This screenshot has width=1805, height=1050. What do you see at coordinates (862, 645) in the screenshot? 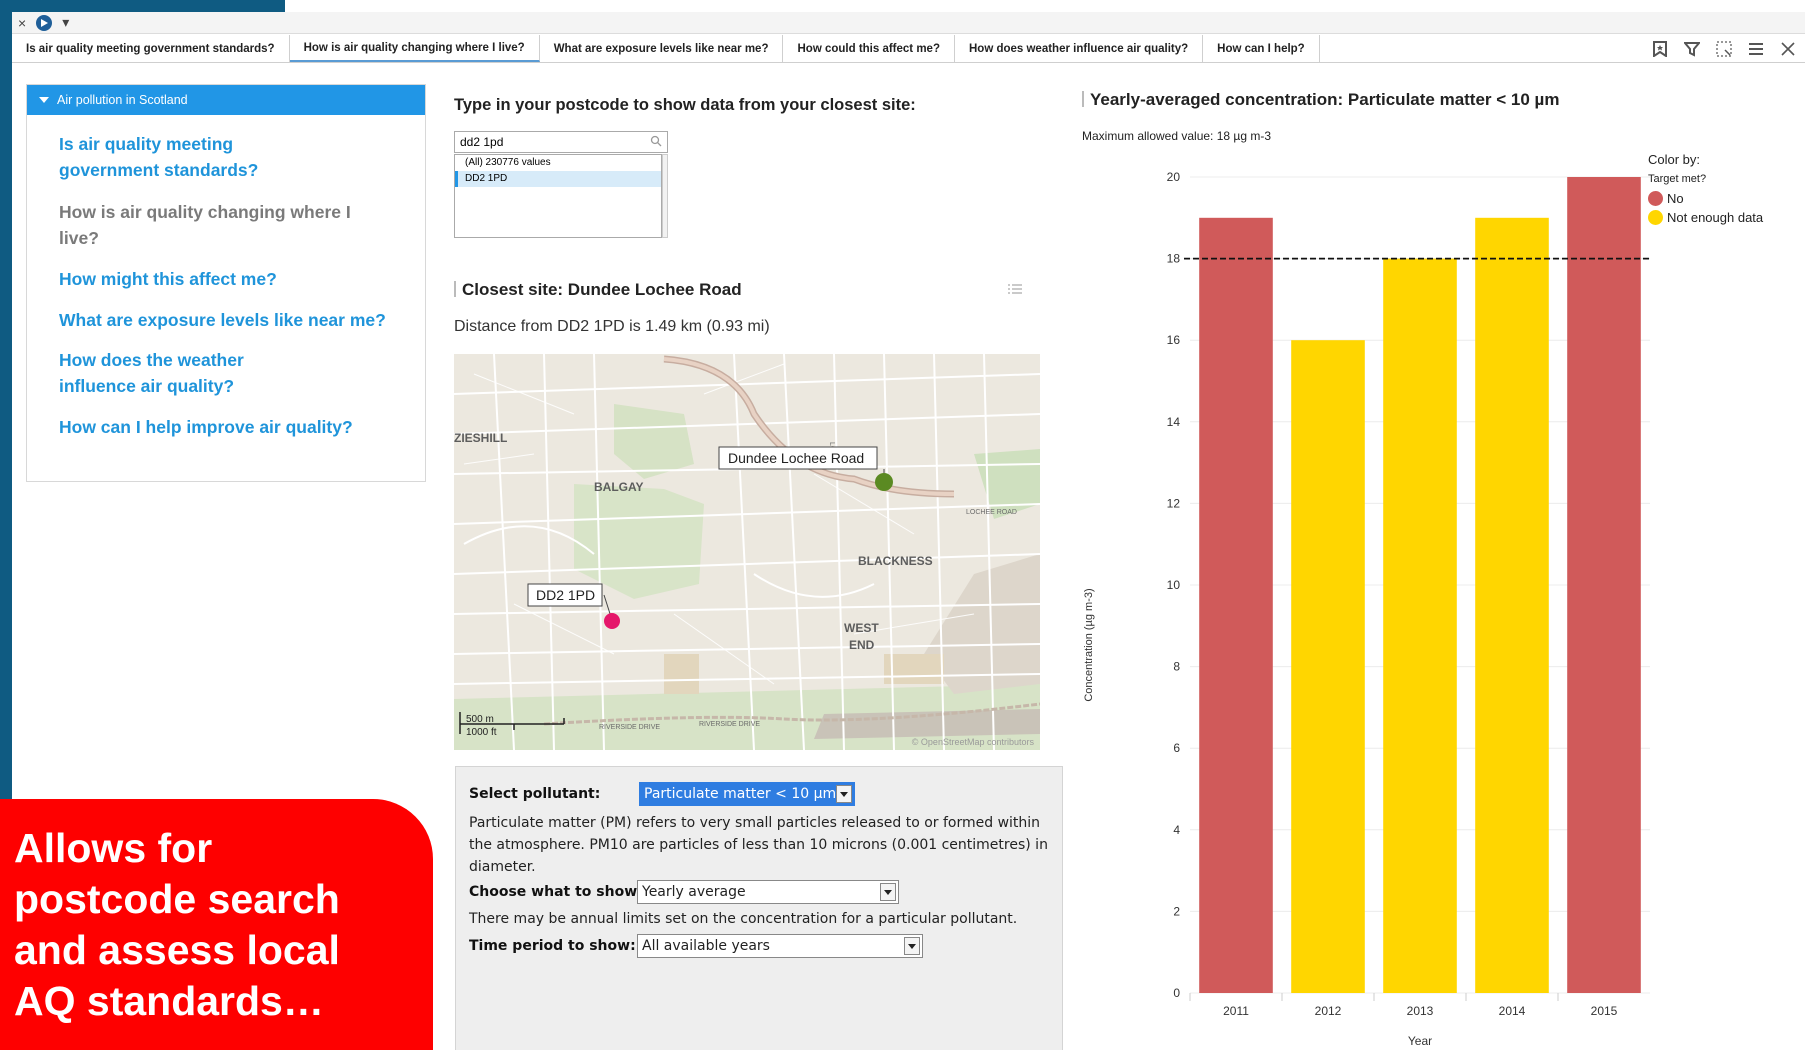
I see `map-place-end: END` at bounding box center [862, 645].